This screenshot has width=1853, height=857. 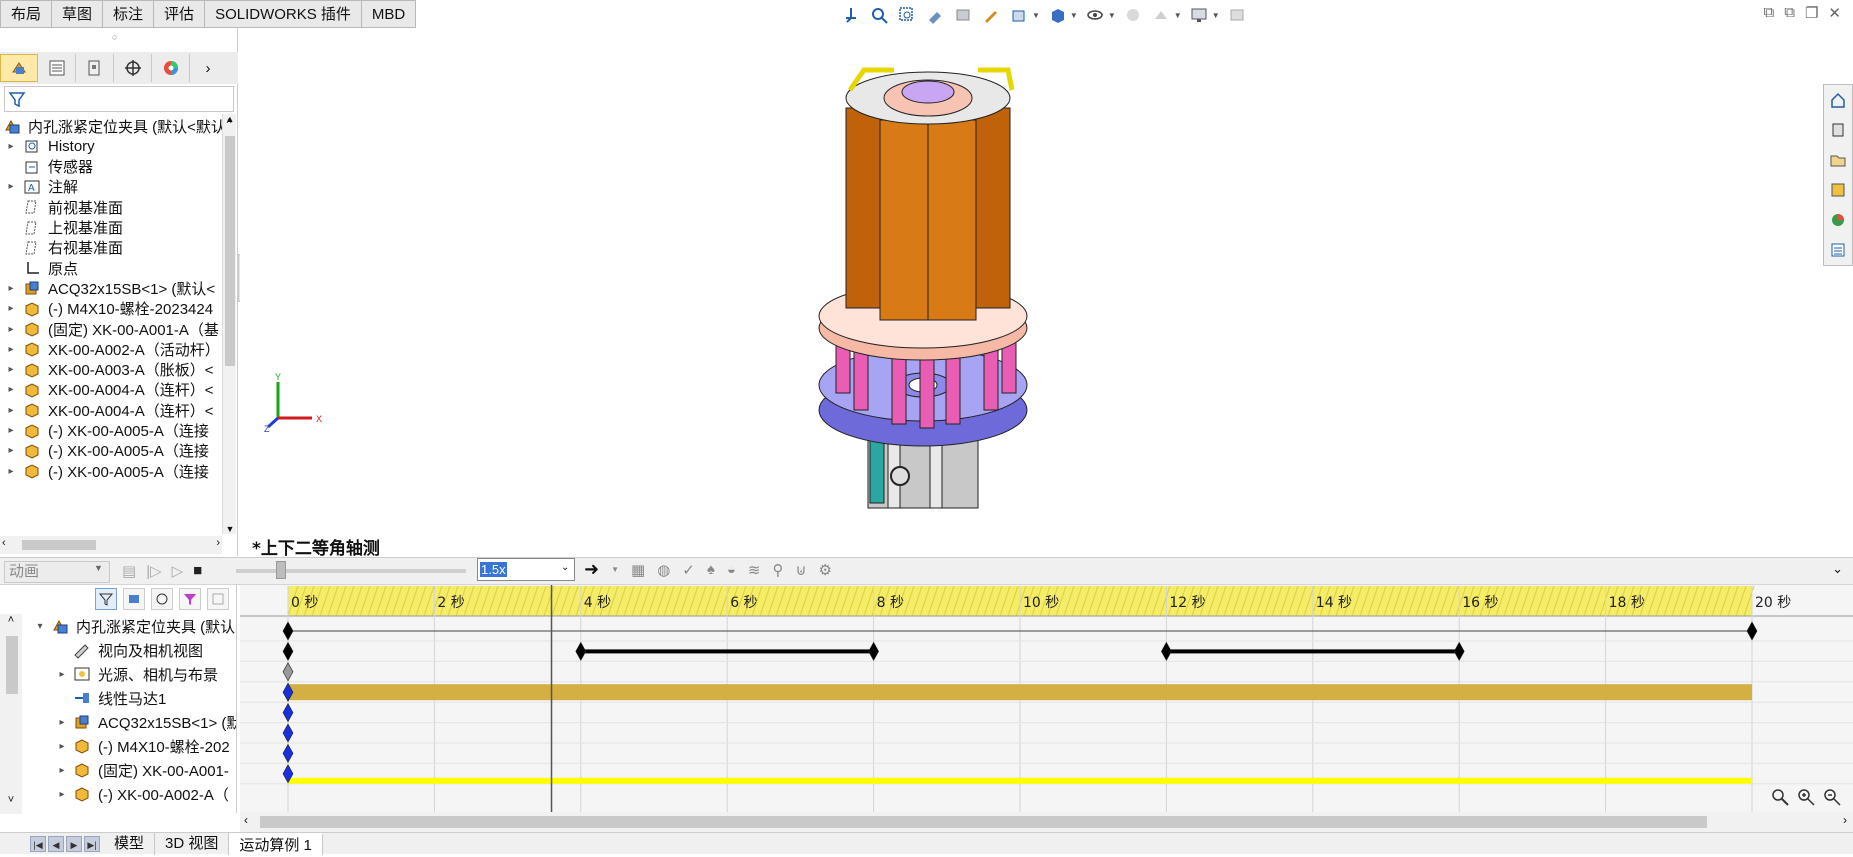 I want to click on chevron-down-icon: ⌄, so click(x=565, y=567).